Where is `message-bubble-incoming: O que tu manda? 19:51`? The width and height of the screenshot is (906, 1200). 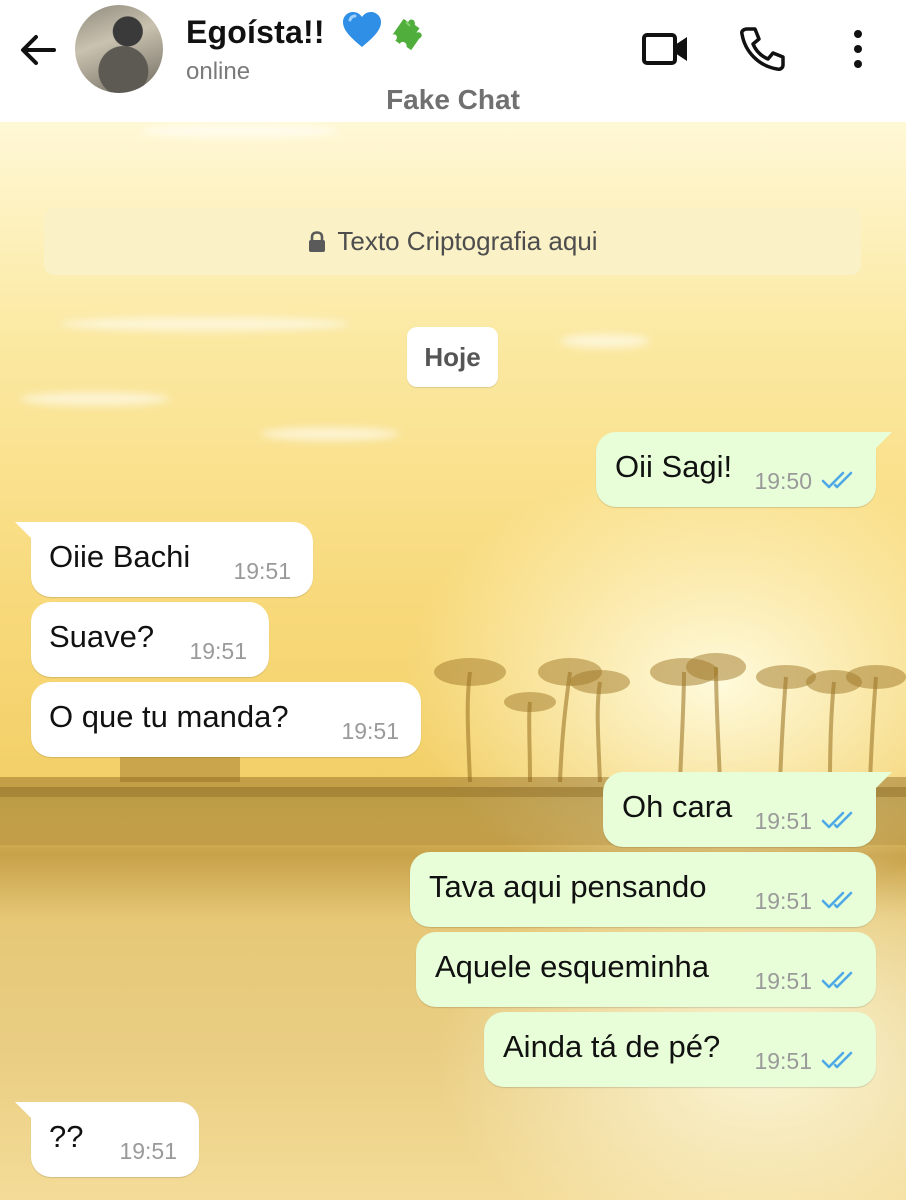
message-bubble-incoming: O que tu manda? 19:51 is located at coordinates (226, 719).